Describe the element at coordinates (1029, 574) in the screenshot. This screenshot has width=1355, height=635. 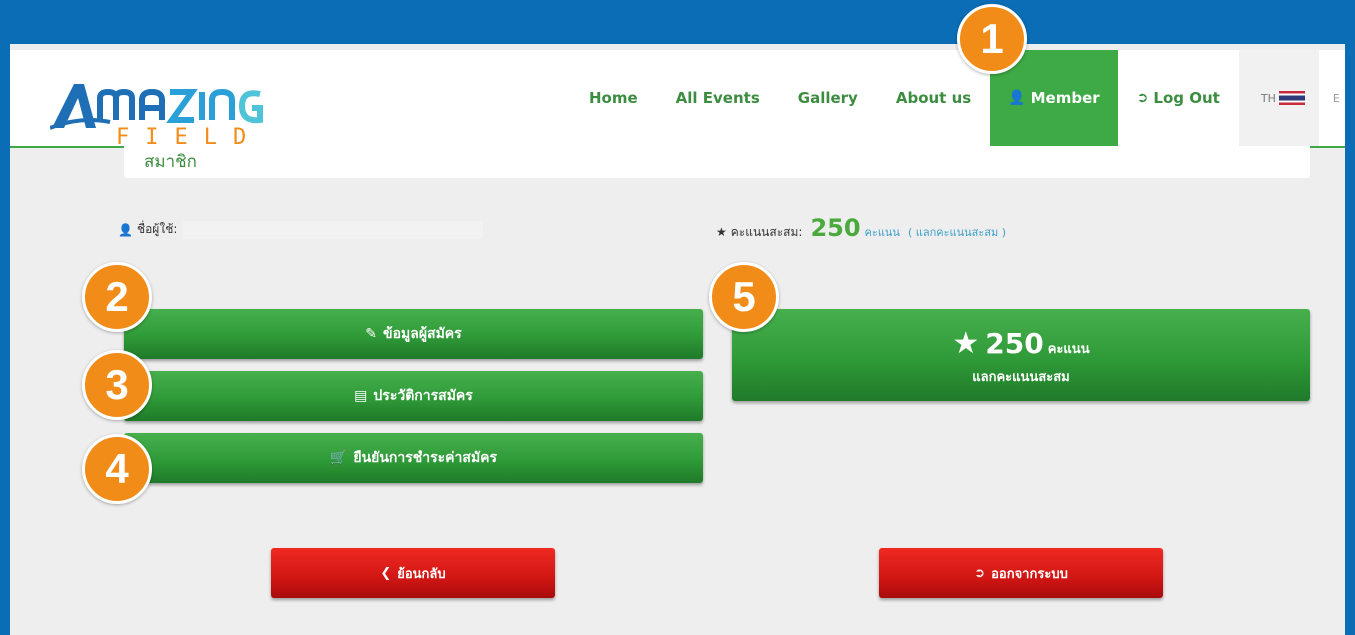
I see `signout-button-label: ออกจากระบบ` at that location.